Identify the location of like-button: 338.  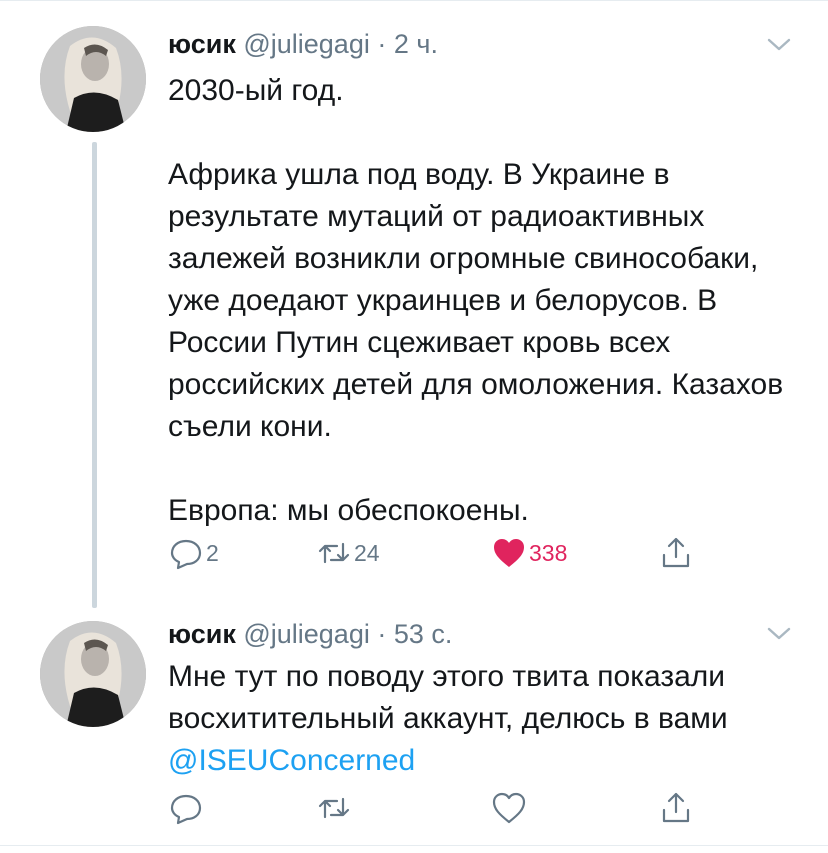
(529, 553).